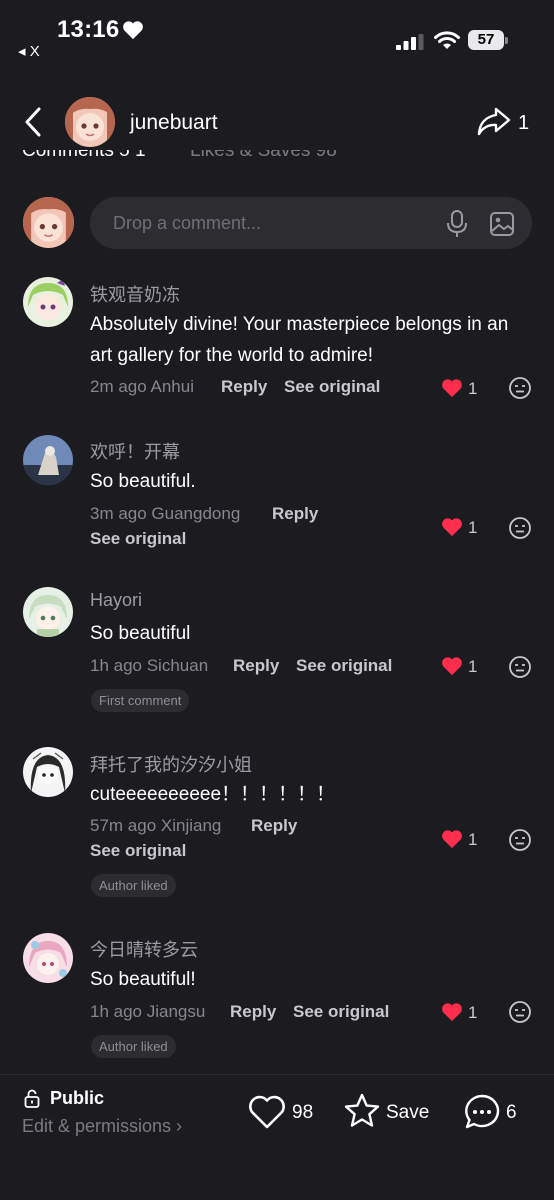  Describe the element at coordinates (263, 156) in the screenshot. I see `tab-likes-saves: Likes & Saves 98` at that location.